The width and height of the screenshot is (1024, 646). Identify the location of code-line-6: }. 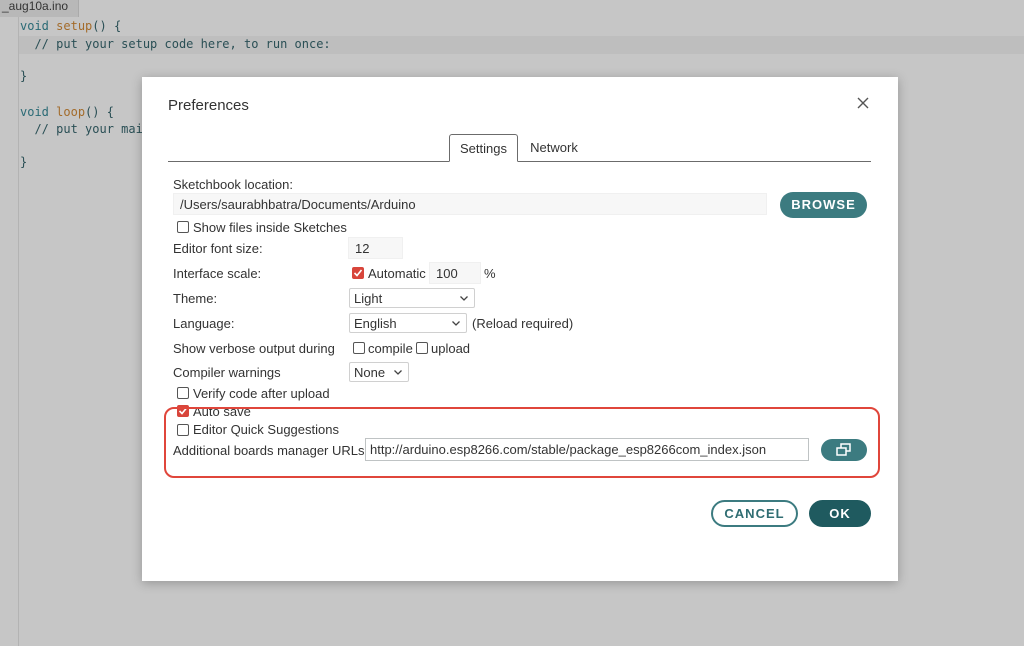
(24, 162).